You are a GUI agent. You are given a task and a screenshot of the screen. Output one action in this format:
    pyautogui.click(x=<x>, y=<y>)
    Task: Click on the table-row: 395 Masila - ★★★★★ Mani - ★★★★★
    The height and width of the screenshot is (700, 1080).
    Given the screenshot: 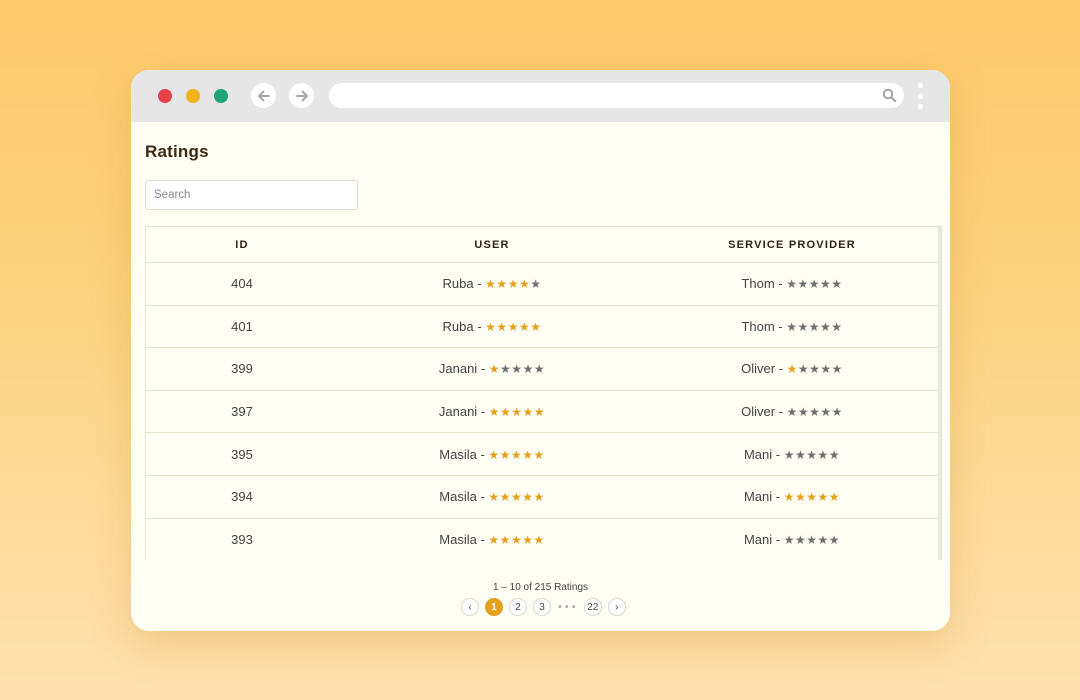 What is the action you would take?
    pyautogui.click(x=543, y=454)
    